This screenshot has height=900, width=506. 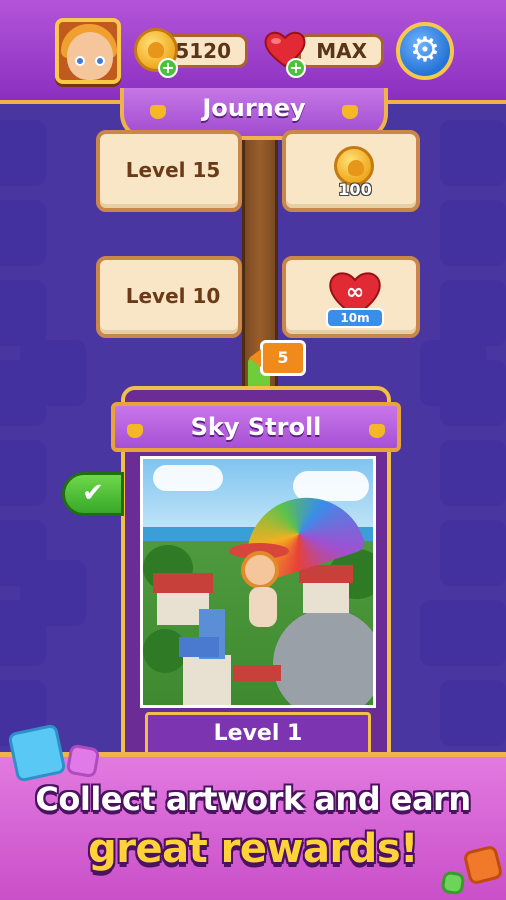 What do you see at coordinates (283, 357) in the screenshot?
I see `marker-value: 5` at bounding box center [283, 357].